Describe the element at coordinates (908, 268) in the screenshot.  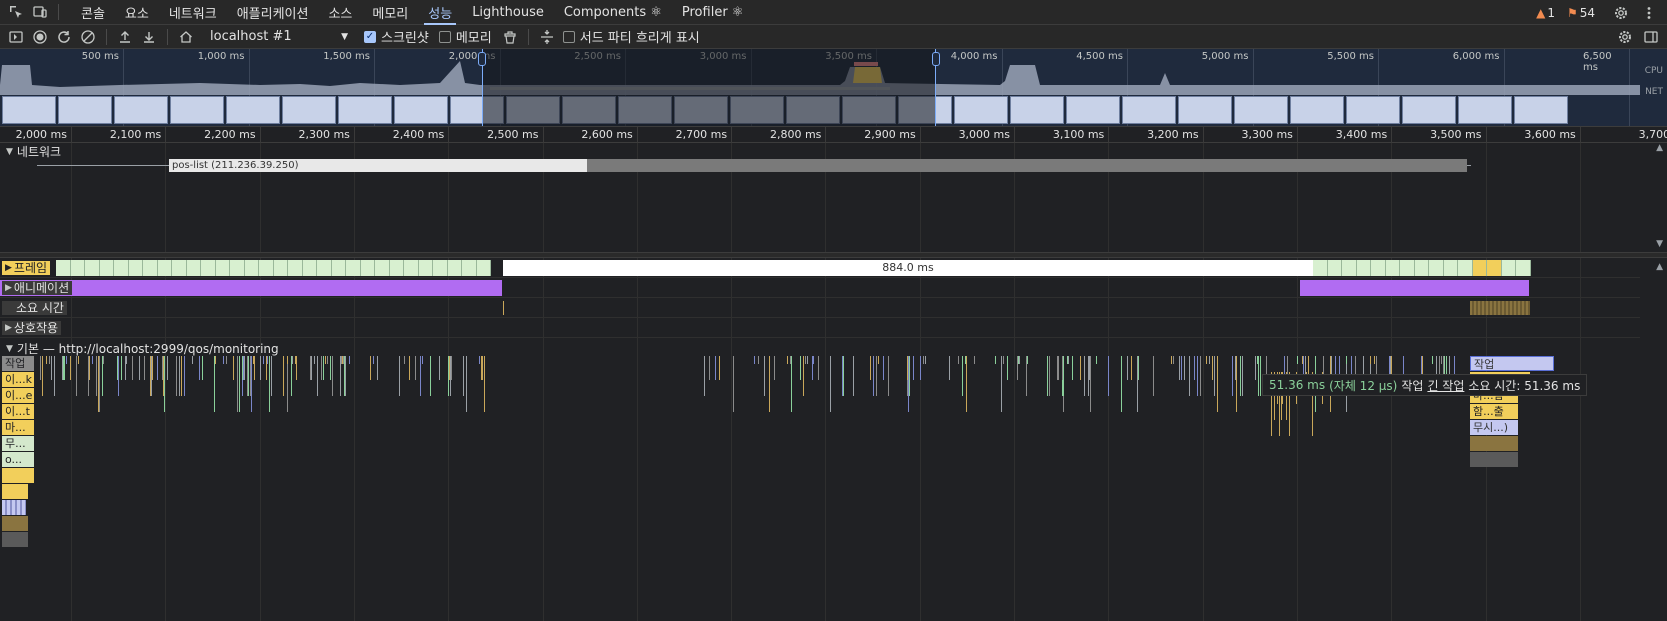
I see `long-frame: 884.0 ms` at that location.